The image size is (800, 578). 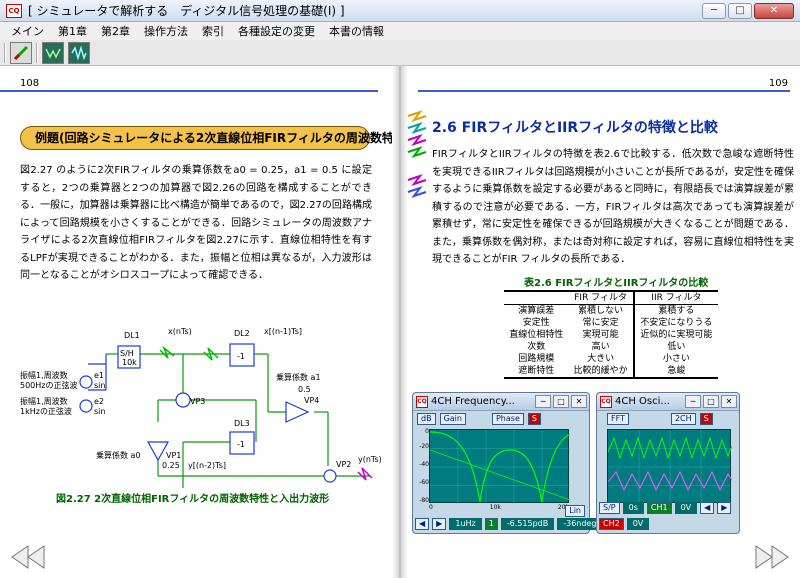 What do you see at coordinates (714, 10) in the screenshot?
I see `minimize-button: ─` at bounding box center [714, 10].